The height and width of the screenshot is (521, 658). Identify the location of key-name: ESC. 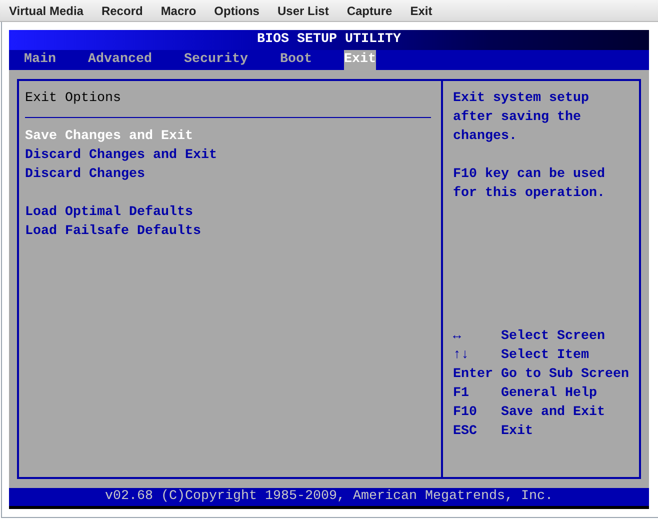
(465, 432).